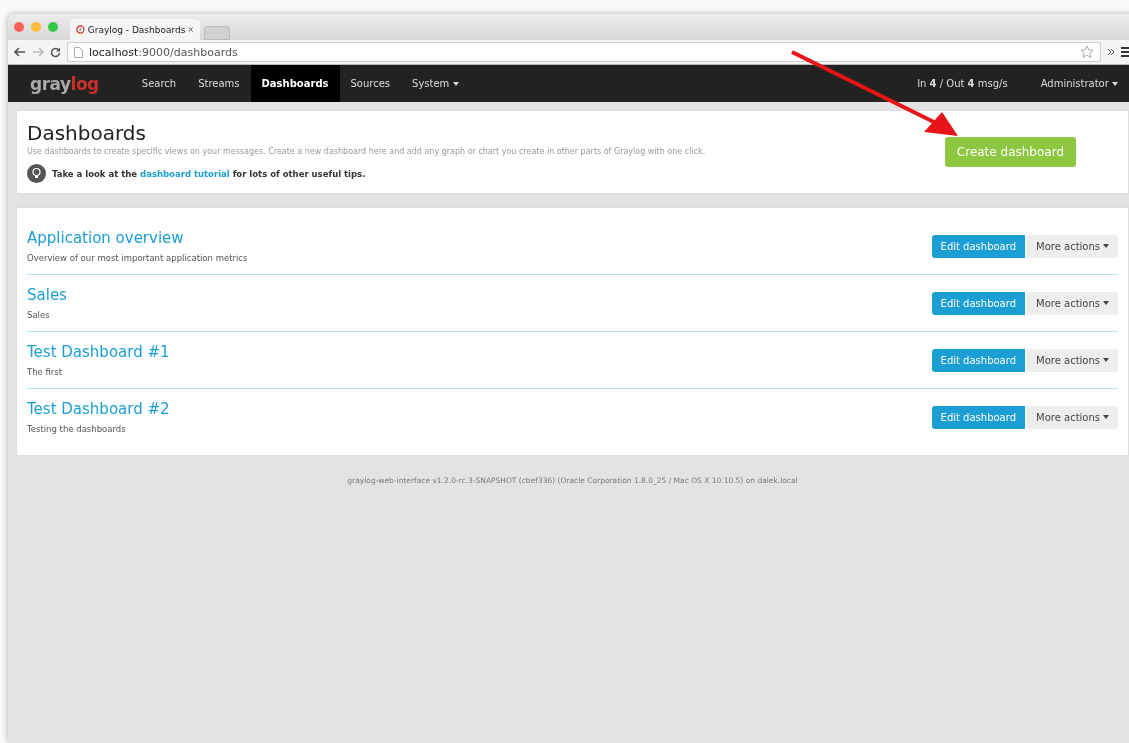  What do you see at coordinates (55, 52) in the screenshot?
I see `reload-icon` at bounding box center [55, 52].